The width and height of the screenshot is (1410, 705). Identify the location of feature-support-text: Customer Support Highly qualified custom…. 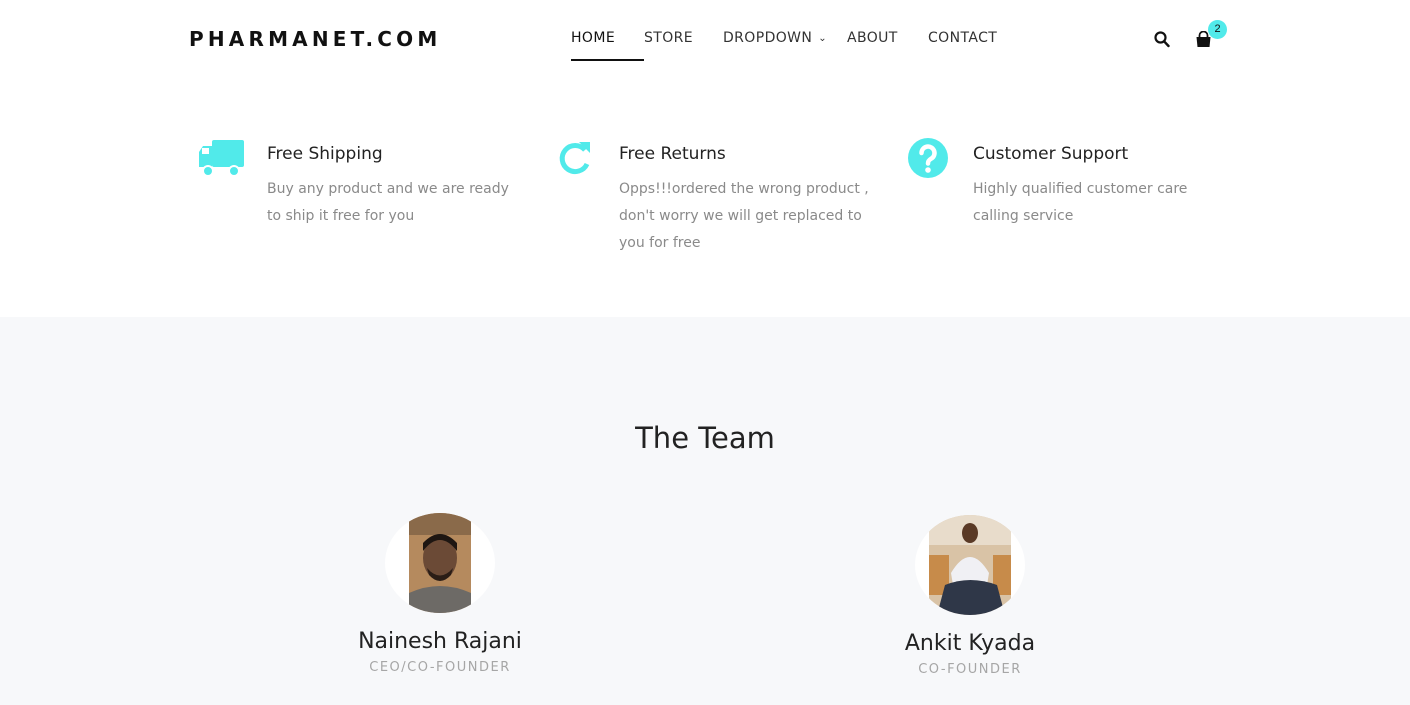
(1080, 187).